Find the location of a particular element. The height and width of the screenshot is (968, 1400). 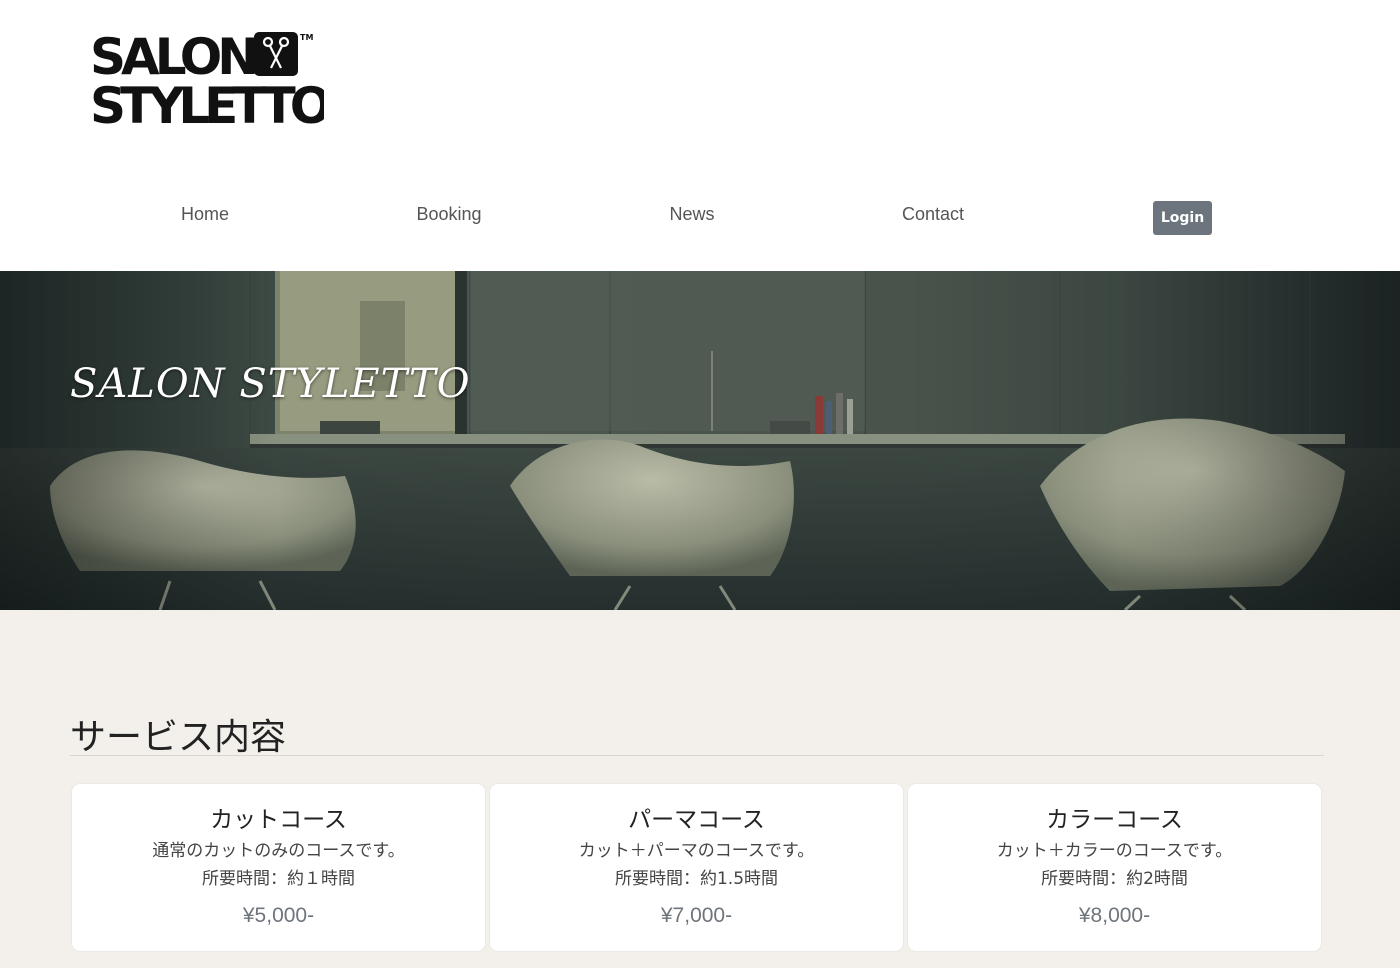

service-card-title: カラーコース is located at coordinates (1114, 820).